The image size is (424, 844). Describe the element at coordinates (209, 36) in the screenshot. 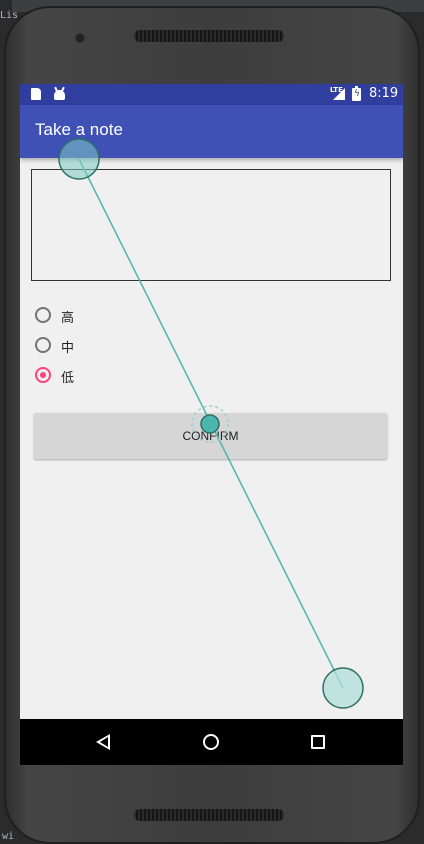

I see `earpiece-speaker` at that location.